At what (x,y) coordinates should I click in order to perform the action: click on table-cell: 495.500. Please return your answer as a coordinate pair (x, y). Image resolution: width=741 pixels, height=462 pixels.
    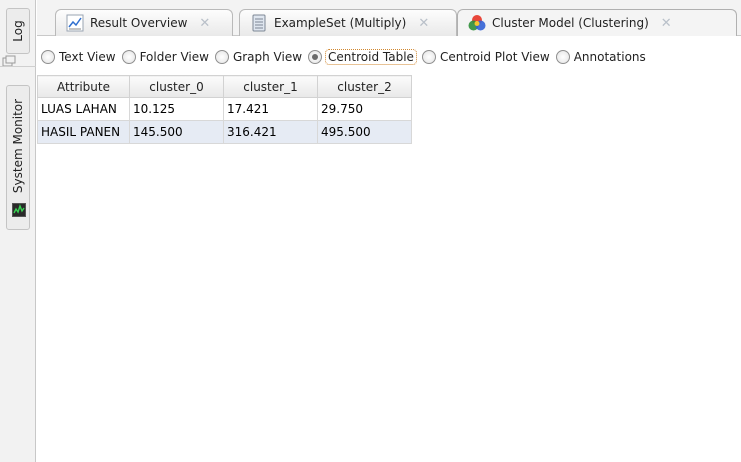
    Looking at the image, I should click on (364, 132).